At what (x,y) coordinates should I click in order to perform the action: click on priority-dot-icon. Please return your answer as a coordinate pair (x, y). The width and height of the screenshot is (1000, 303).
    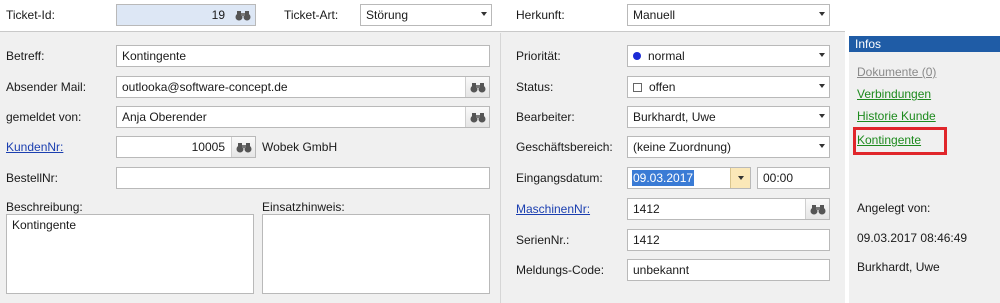
    Looking at the image, I should click on (637, 56).